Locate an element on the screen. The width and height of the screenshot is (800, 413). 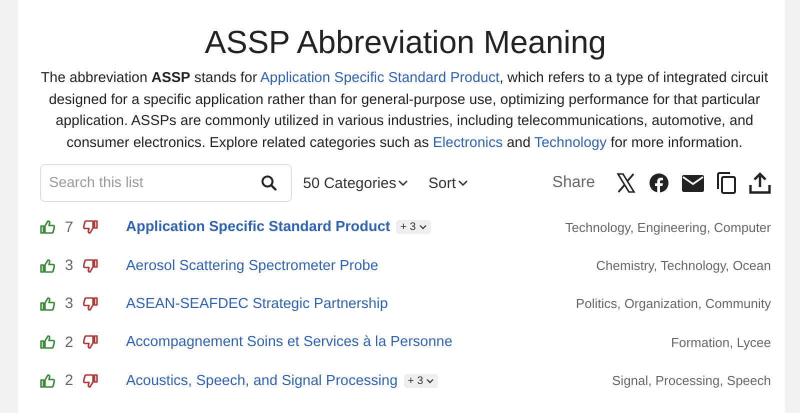
categories-text: Signal, Processing, Speech is located at coordinates (691, 380).